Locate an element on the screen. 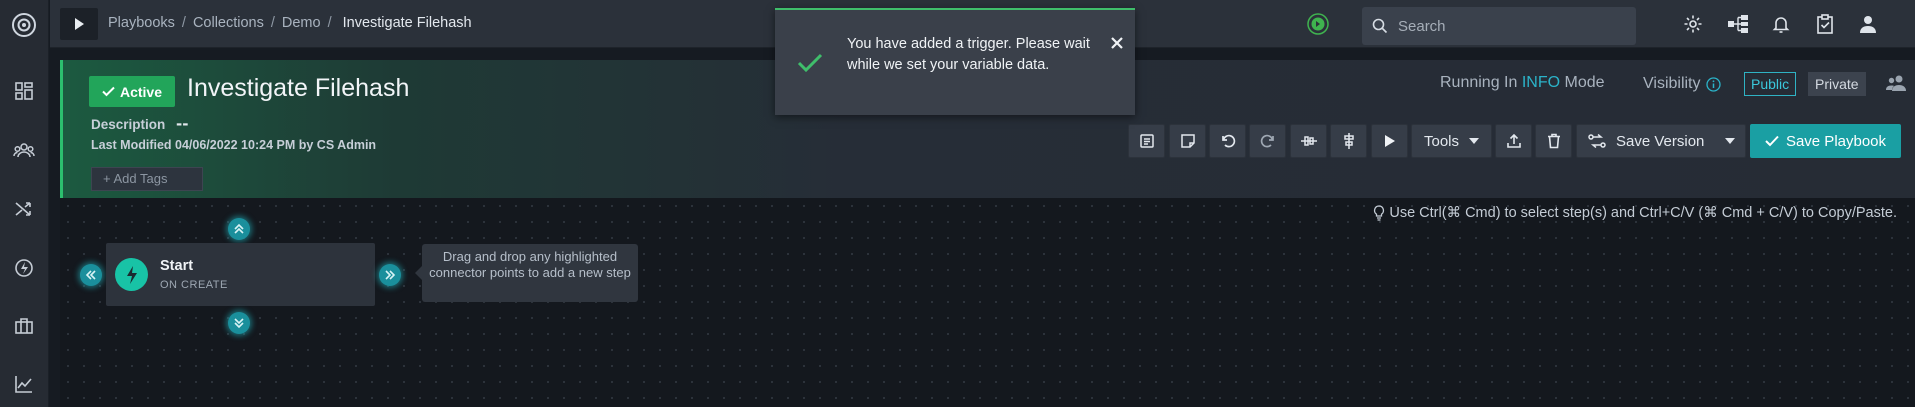 The height and width of the screenshot is (407, 1915). running-prefix: Running In is located at coordinates (1479, 82).